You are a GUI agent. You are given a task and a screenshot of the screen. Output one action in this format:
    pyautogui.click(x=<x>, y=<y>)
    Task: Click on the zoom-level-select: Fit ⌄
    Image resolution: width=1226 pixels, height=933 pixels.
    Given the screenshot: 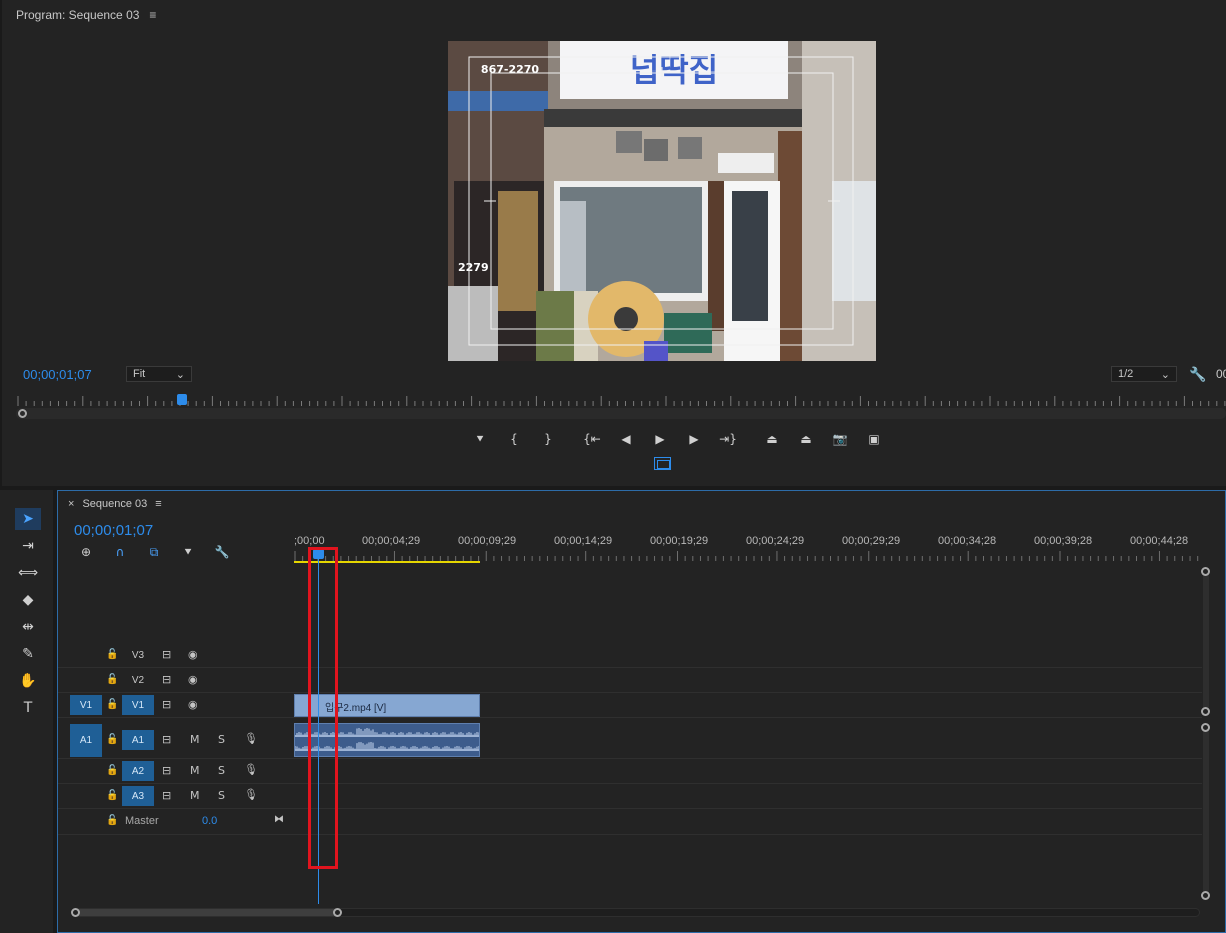 What is the action you would take?
    pyautogui.click(x=159, y=374)
    